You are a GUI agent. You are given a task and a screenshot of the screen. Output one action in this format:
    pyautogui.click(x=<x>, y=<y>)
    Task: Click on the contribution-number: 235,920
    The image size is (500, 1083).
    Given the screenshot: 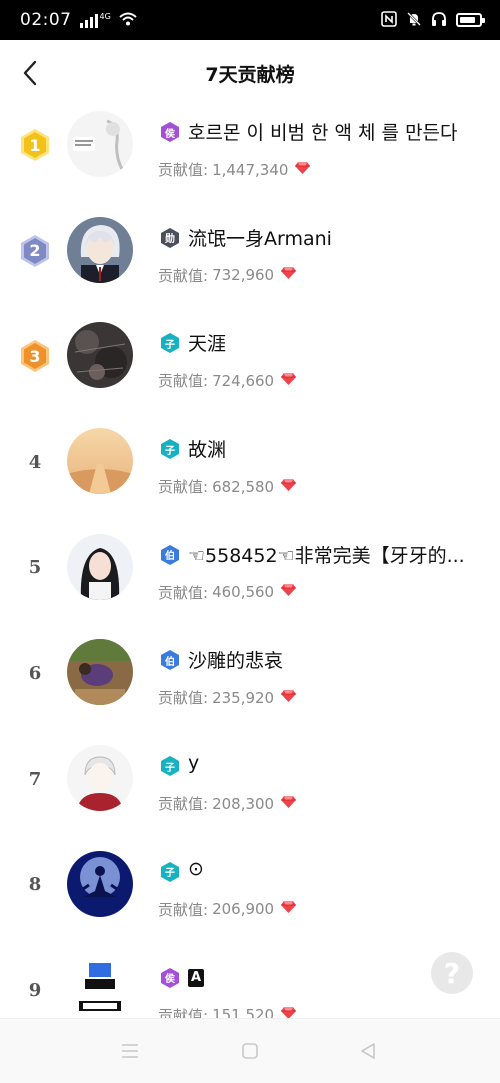 What is the action you would take?
    pyautogui.click(x=243, y=697)
    